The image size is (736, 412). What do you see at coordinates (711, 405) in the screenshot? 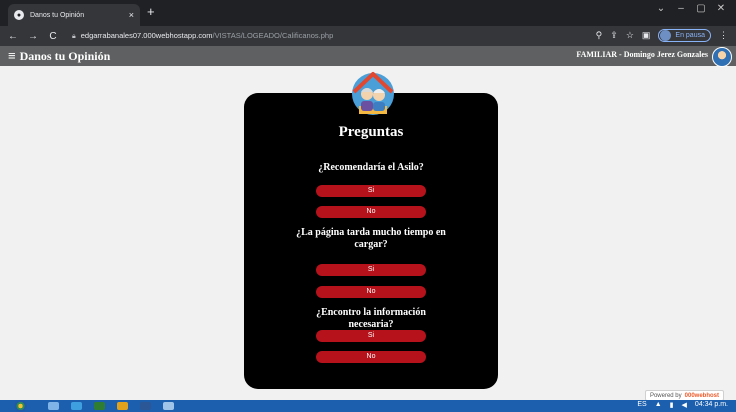
I see `clock: 04:34 p.m.` at bounding box center [711, 405].